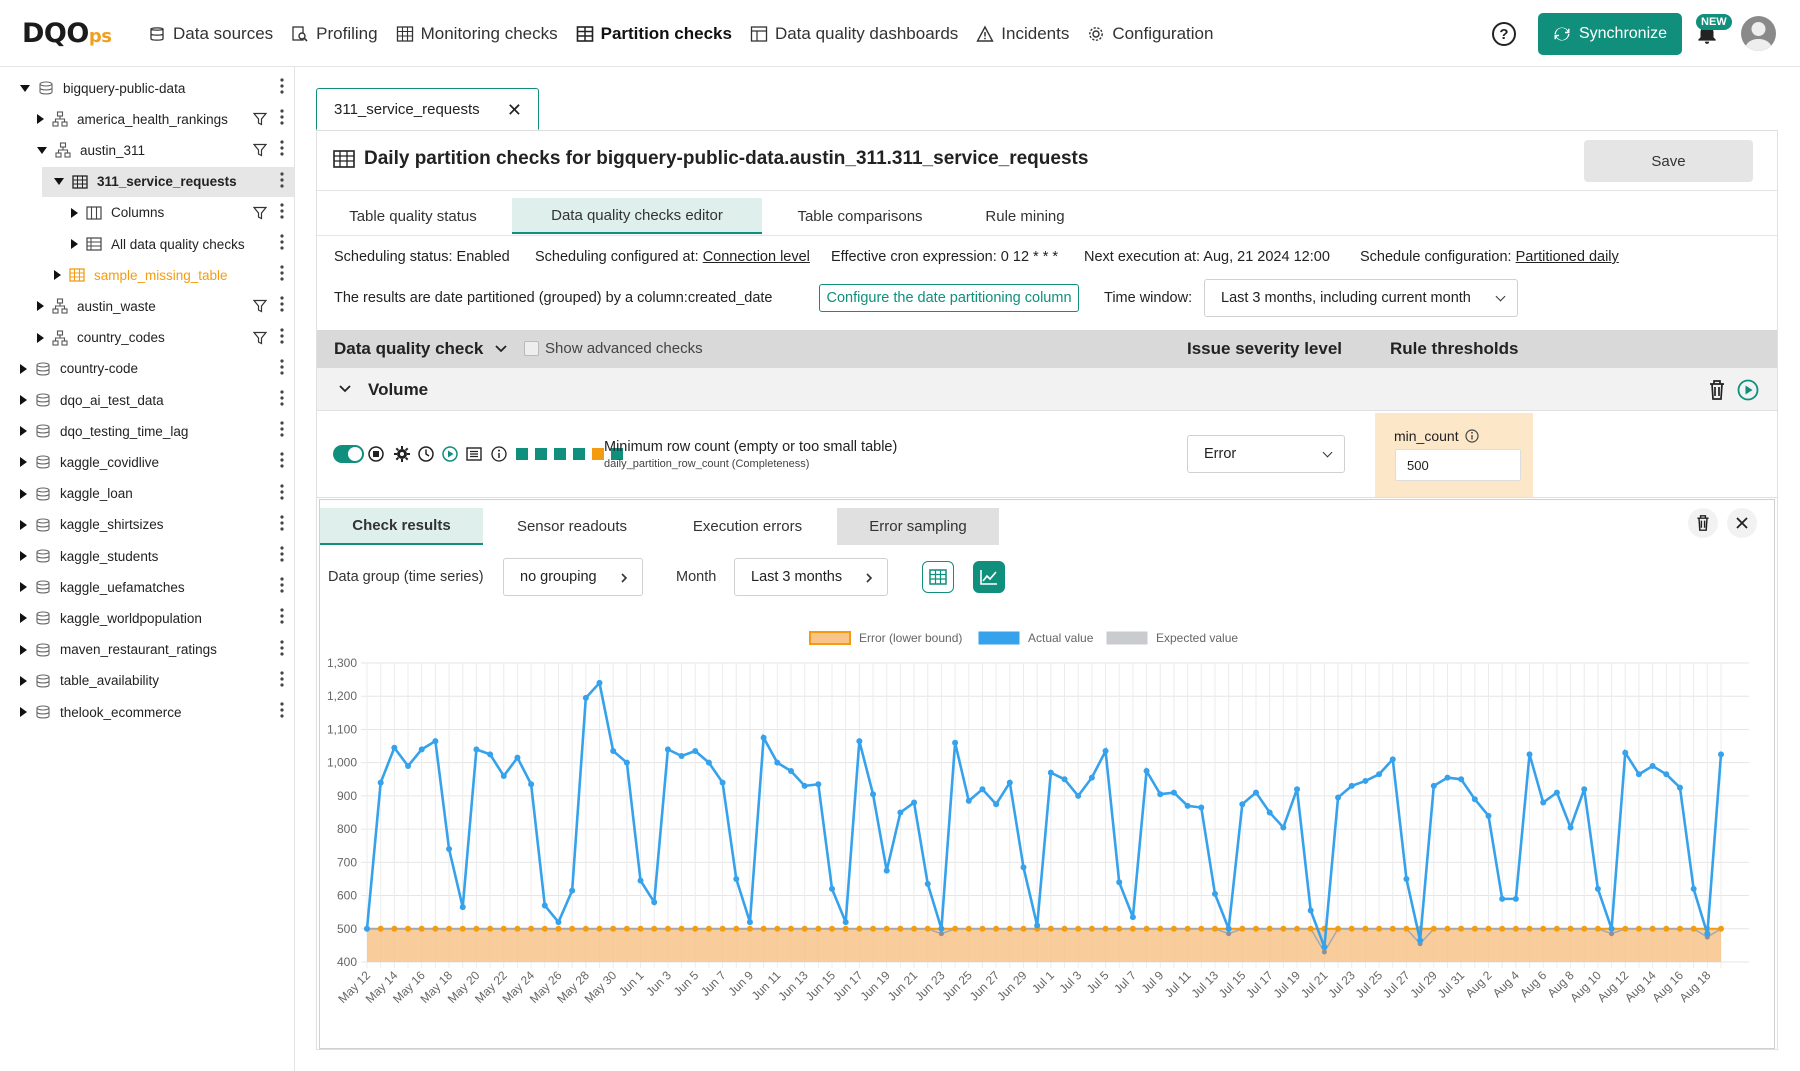  What do you see at coordinates (637, 216) in the screenshot?
I see `tab-data-quality-checks-editor: Data quality checks editor` at bounding box center [637, 216].